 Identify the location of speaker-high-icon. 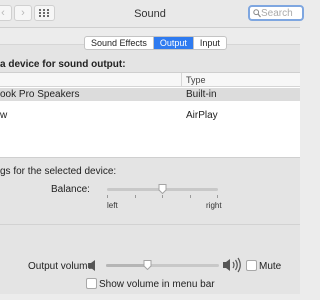
(232, 265).